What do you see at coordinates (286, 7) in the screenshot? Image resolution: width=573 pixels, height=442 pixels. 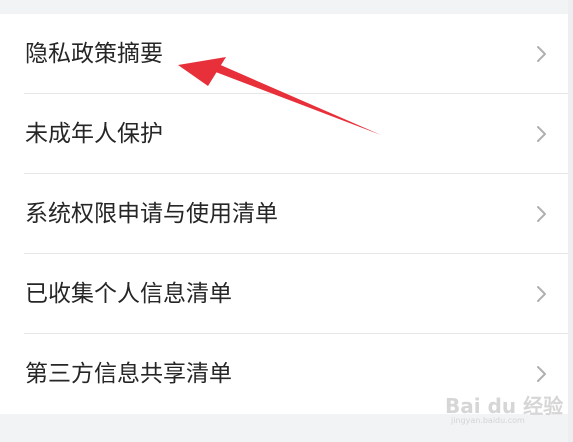 I see `top-spacer` at bounding box center [286, 7].